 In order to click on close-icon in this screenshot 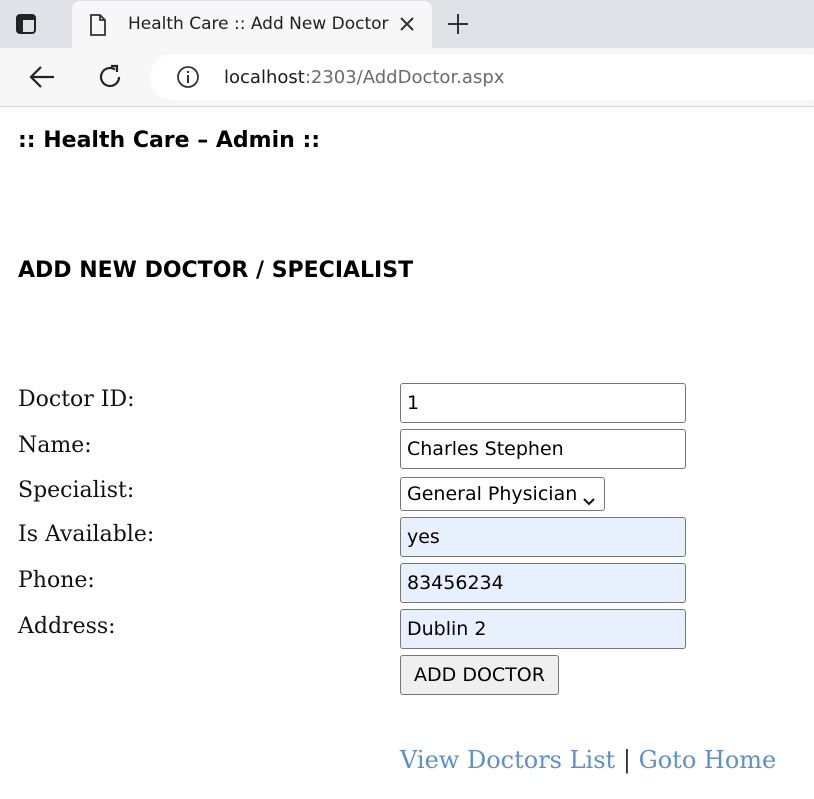, I will do `click(407, 26)`.